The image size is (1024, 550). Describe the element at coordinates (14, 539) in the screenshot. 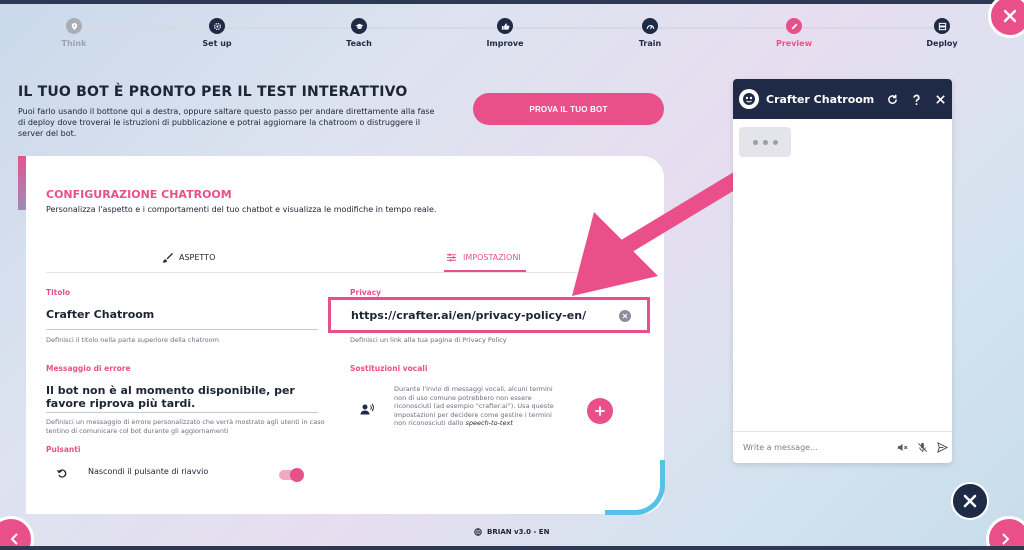

I see `chevron-left-icon` at that location.